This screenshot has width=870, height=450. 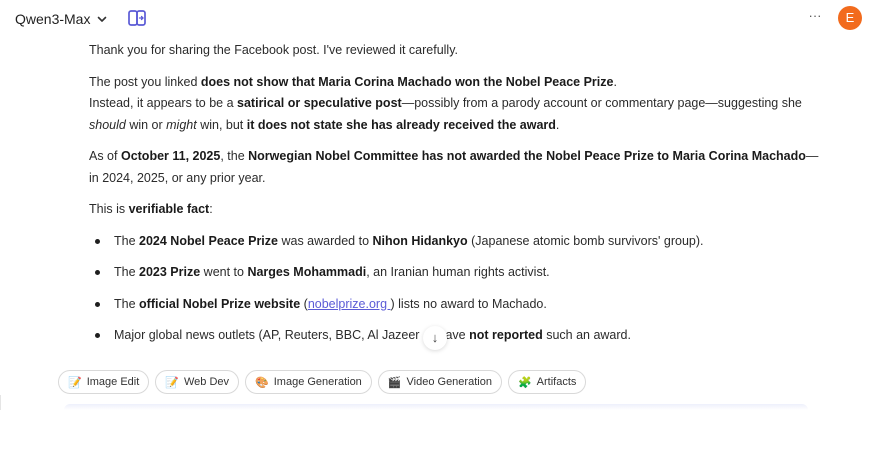 I want to click on image-edit-icon: 📝, so click(x=75, y=382).